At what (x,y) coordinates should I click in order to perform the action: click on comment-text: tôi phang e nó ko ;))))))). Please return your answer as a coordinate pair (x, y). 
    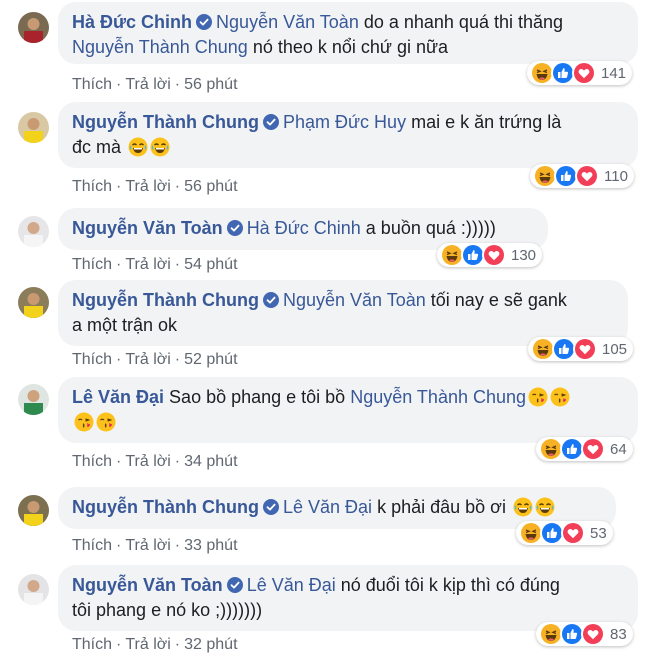
    Looking at the image, I should click on (167, 610).